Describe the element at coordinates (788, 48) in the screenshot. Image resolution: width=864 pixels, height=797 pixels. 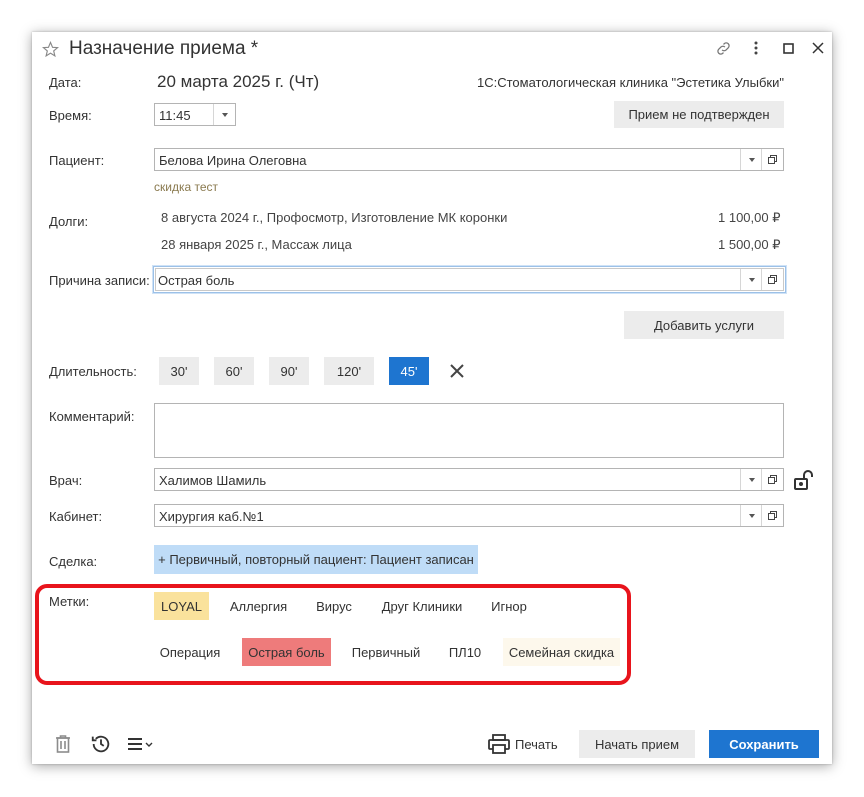
I see `maximize-icon` at that location.